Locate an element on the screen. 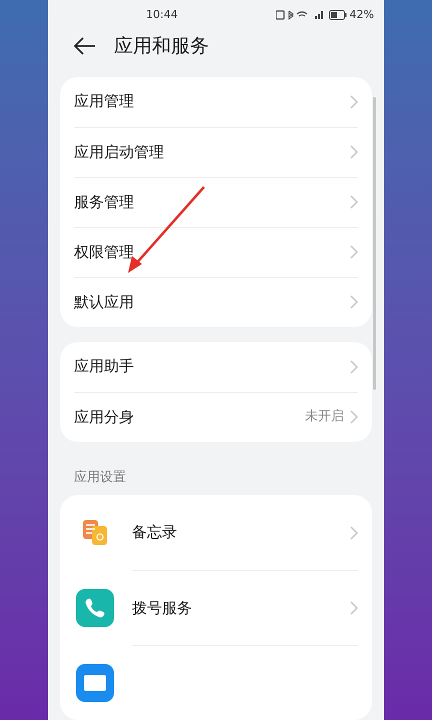 The image size is (432, 720). row-label: 服务管理 is located at coordinates (104, 202).